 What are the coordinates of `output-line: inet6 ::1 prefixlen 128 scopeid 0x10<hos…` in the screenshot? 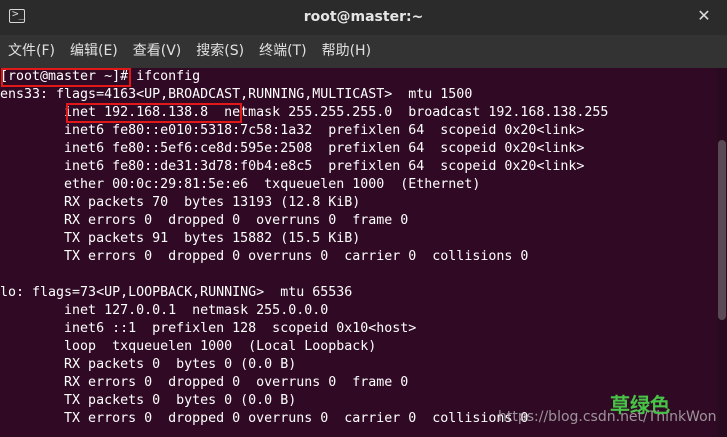 It's located at (208, 328).